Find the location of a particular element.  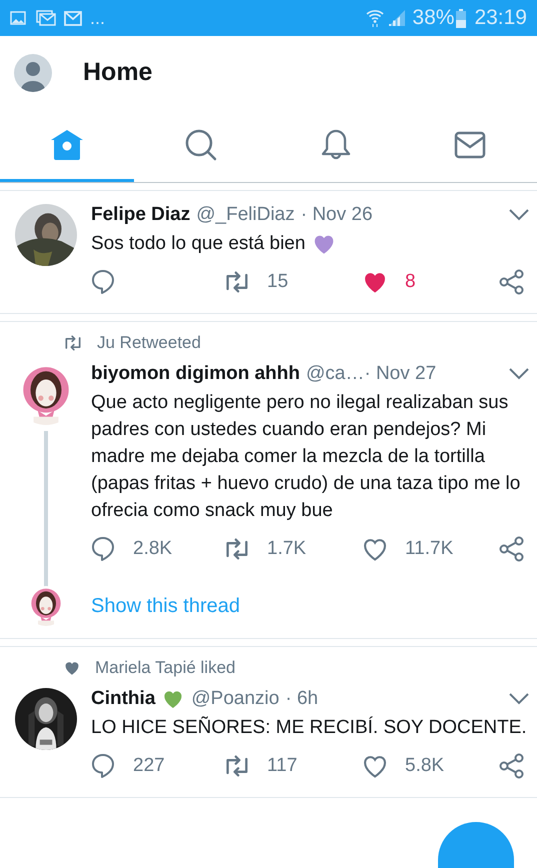

tweet-time: · 6h is located at coordinates (301, 698).